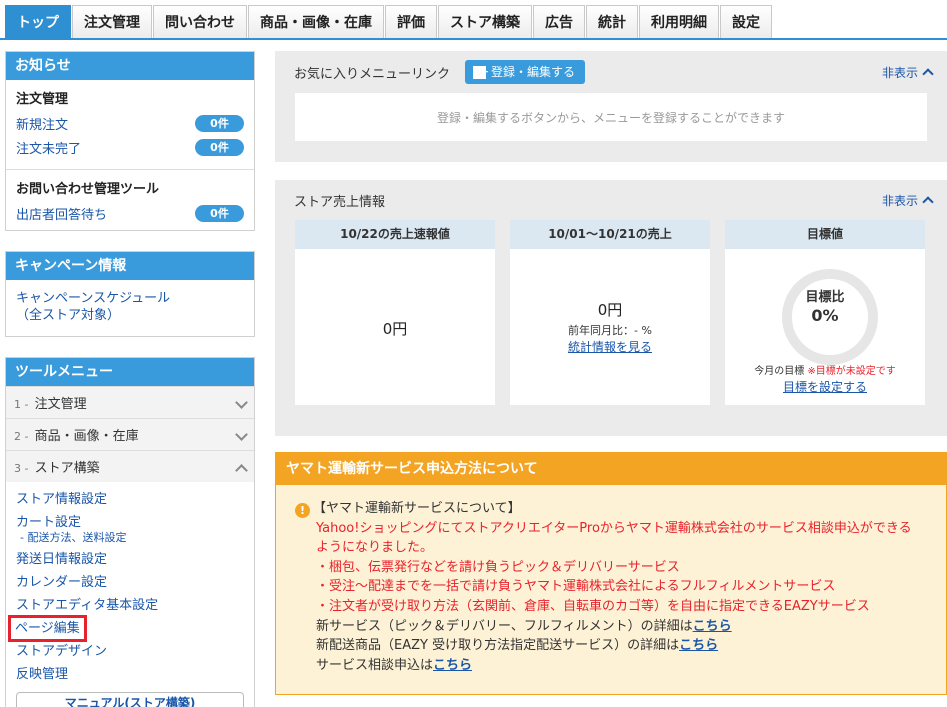  What do you see at coordinates (533, 72) in the screenshot?
I see `register-edit-label: 登録・編集する` at bounding box center [533, 72].